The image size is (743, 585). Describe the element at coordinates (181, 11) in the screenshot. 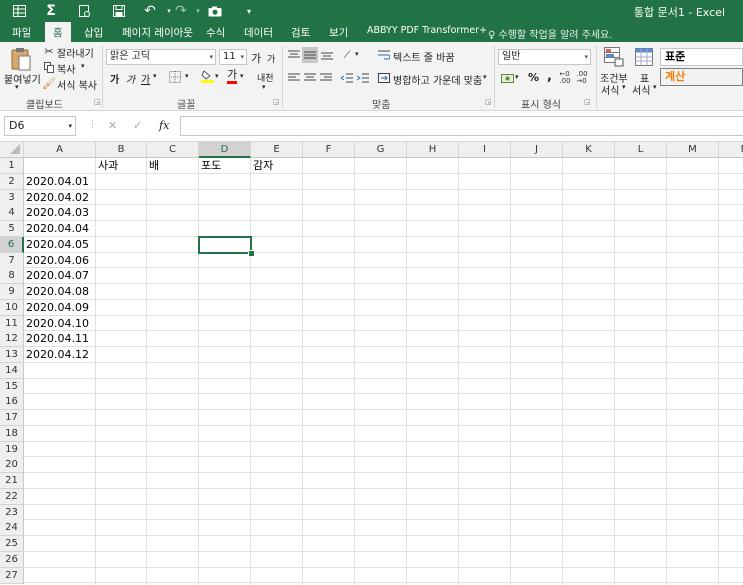

I see `redo-icon: ↷` at that location.